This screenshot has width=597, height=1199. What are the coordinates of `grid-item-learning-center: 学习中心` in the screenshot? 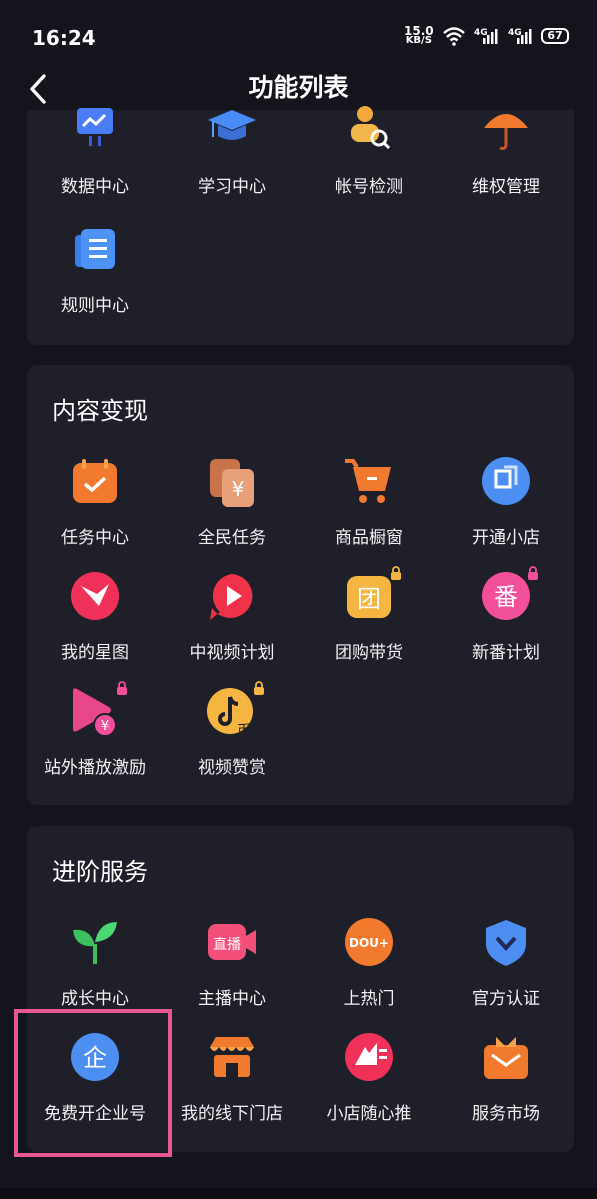 It's located at (232, 151).